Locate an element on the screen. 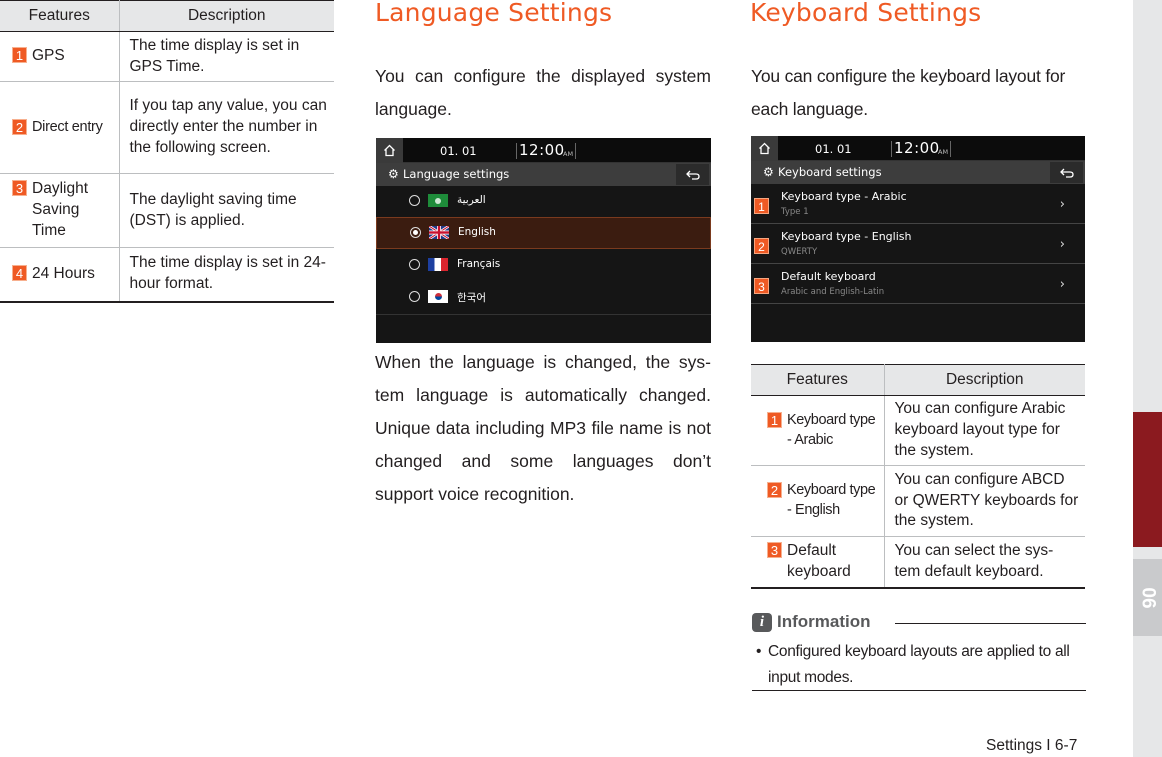 This screenshot has width=1162, height=757. side-margin is located at coordinates (1147, 378).